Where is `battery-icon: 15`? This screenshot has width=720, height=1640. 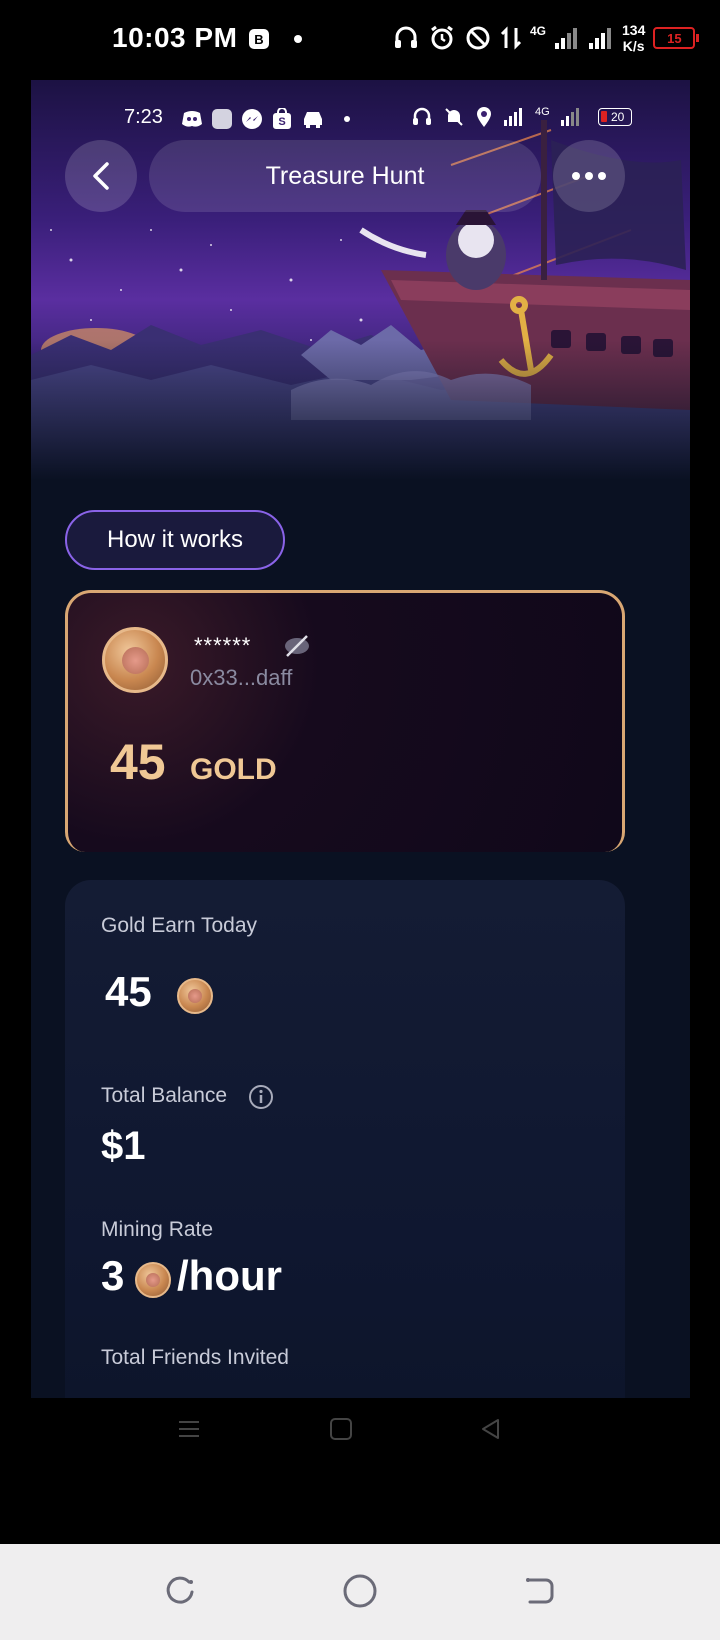
battery-icon: 15 is located at coordinates (676, 38).